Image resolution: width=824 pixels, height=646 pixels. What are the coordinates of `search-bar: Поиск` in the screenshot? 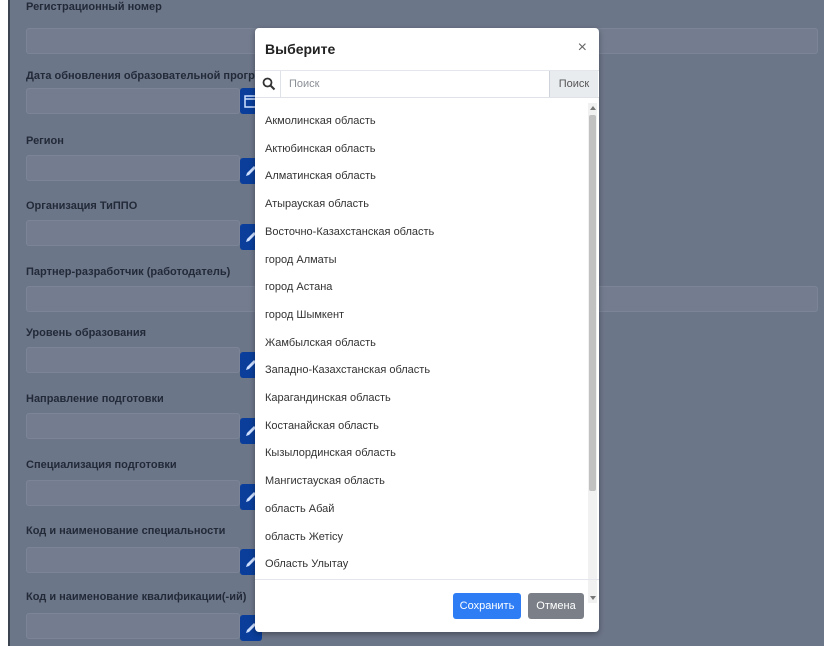 It's located at (427, 84).